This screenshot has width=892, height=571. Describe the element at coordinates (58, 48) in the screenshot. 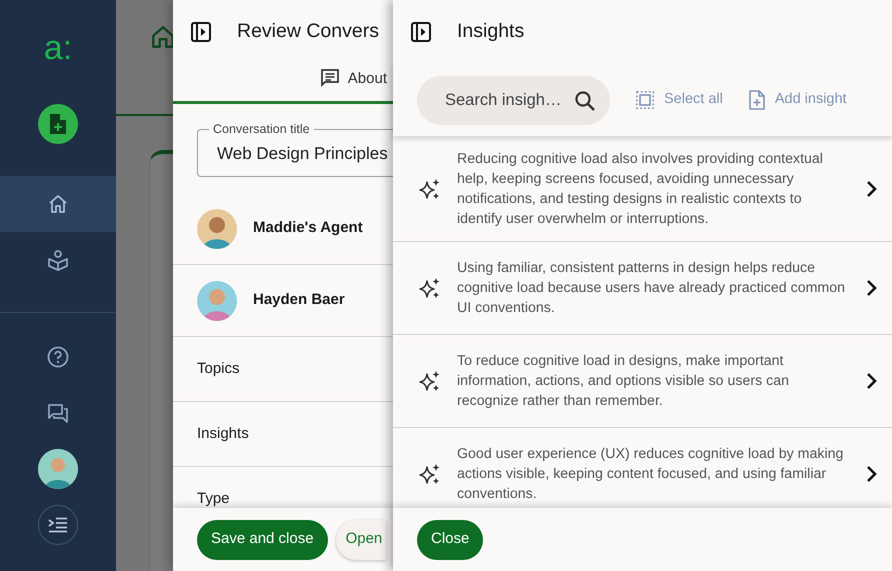

I see `logo: a:` at that location.